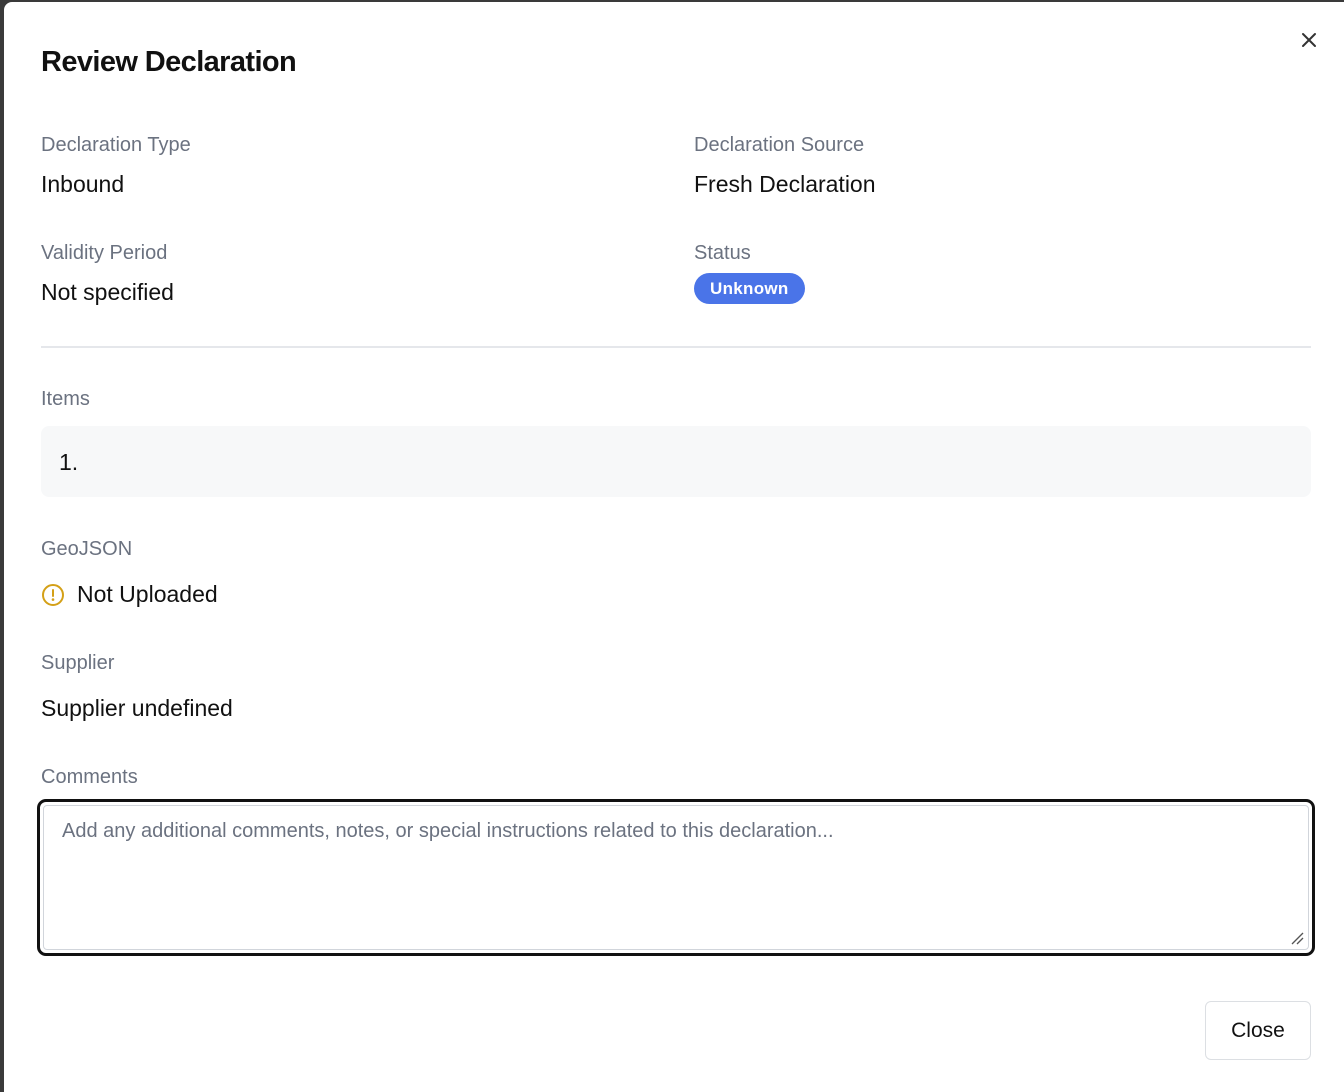 The width and height of the screenshot is (1344, 1092). I want to click on supplier-label: Supplier, so click(78, 663).